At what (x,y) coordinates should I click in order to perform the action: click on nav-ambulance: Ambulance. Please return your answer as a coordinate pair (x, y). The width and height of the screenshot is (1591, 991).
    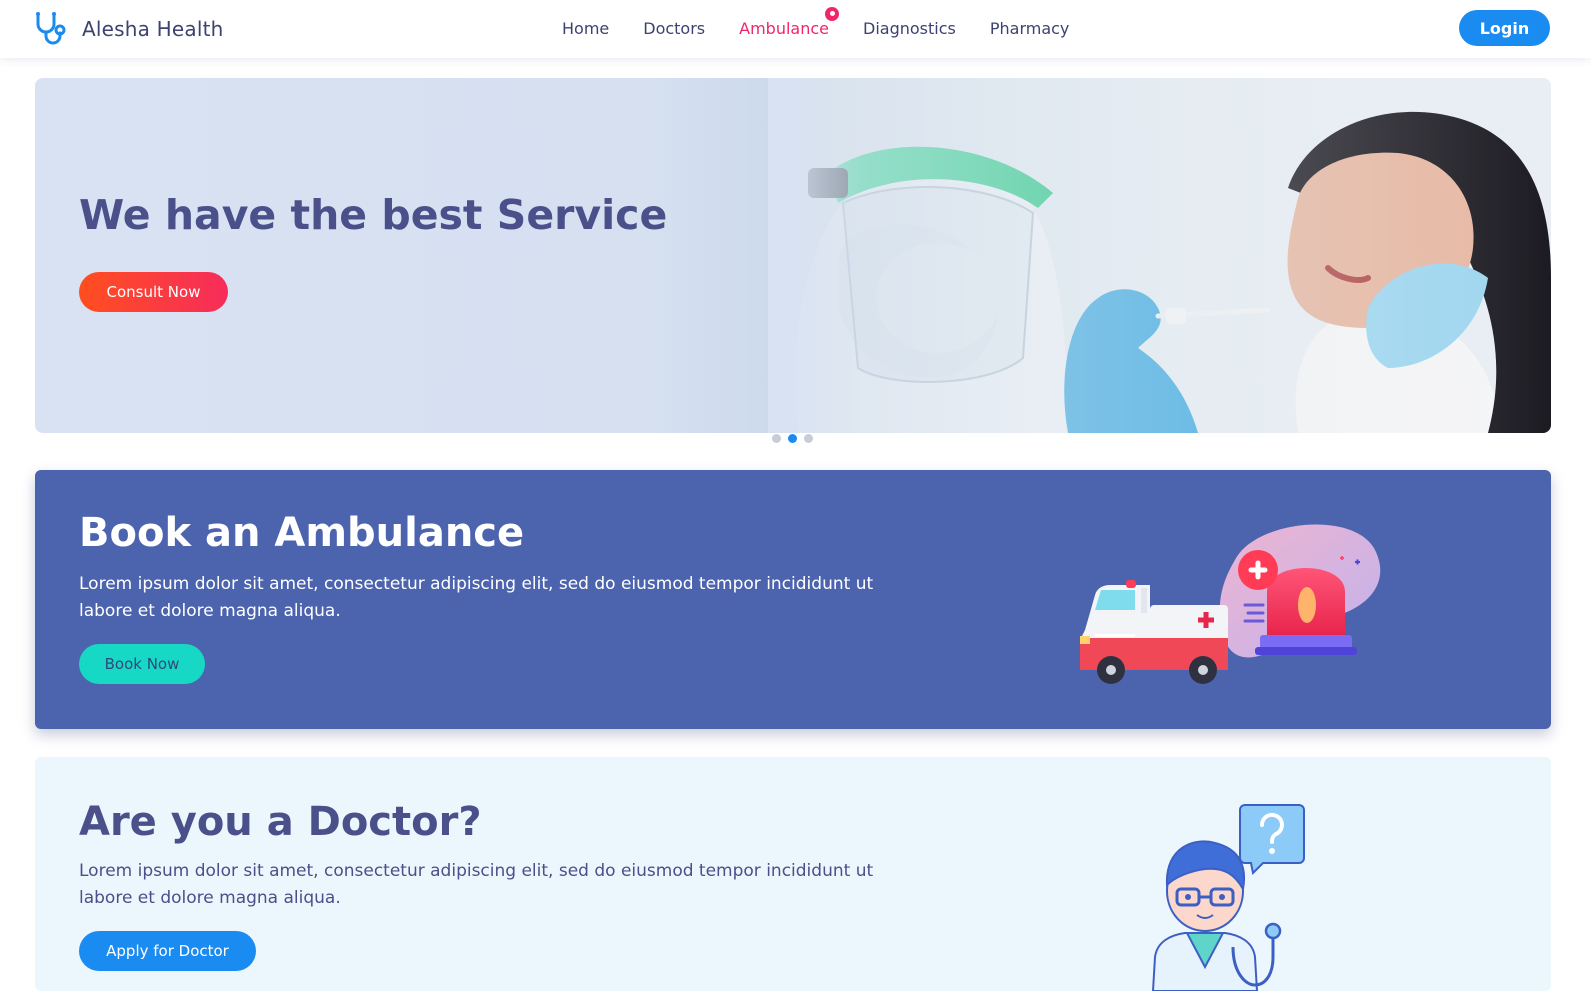
    Looking at the image, I should click on (789, 22).